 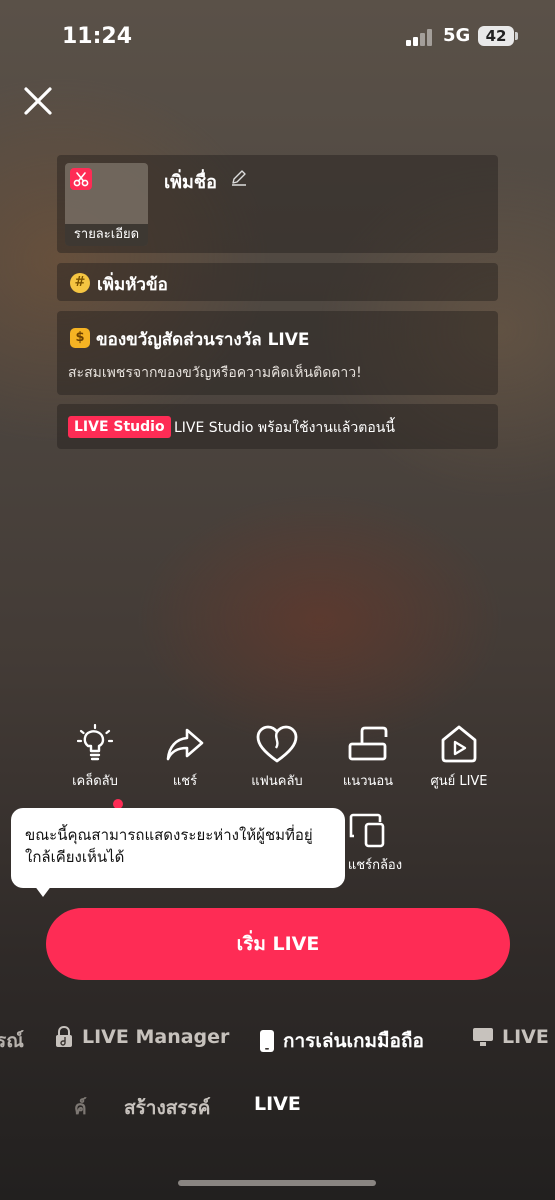 What do you see at coordinates (215, 373) in the screenshot?
I see `gift-subtitle: สะสมเพชรจากของขวัญหรือความคิดเห็นติดดาว!` at bounding box center [215, 373].